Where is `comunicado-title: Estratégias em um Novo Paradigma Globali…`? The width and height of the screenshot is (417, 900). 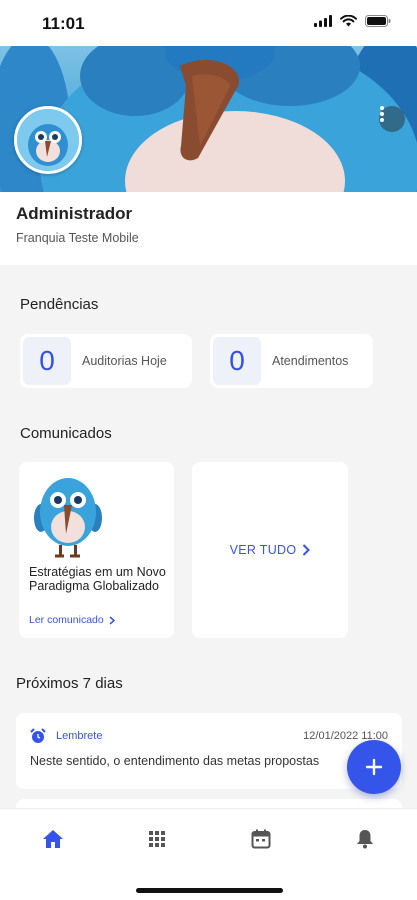 comunicado-title: Estratégias em um Novo Paradigma Globali… is located at coordinates (97, 579).